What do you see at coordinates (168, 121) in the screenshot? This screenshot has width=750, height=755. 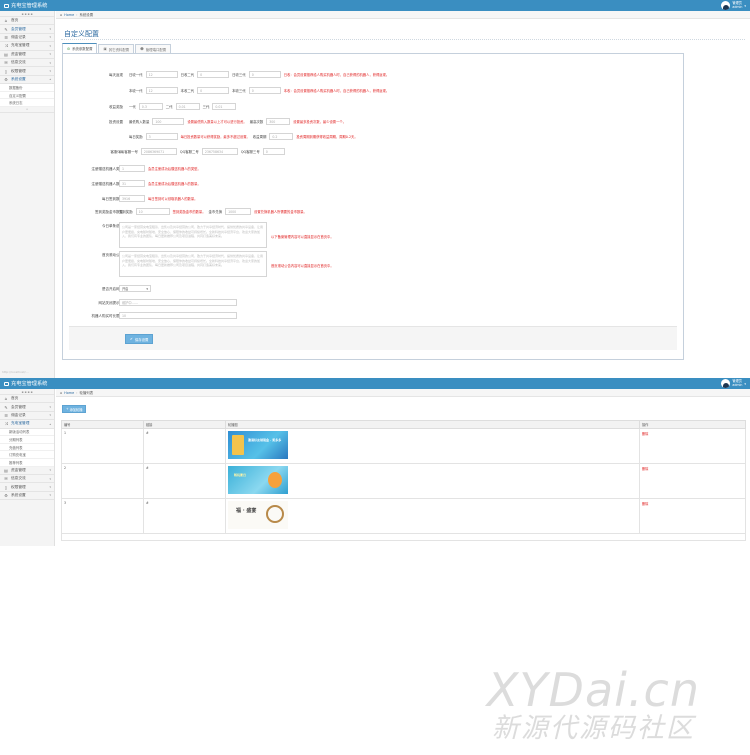 I see `invest-min-input: 100` at bounding box center [168, 121].